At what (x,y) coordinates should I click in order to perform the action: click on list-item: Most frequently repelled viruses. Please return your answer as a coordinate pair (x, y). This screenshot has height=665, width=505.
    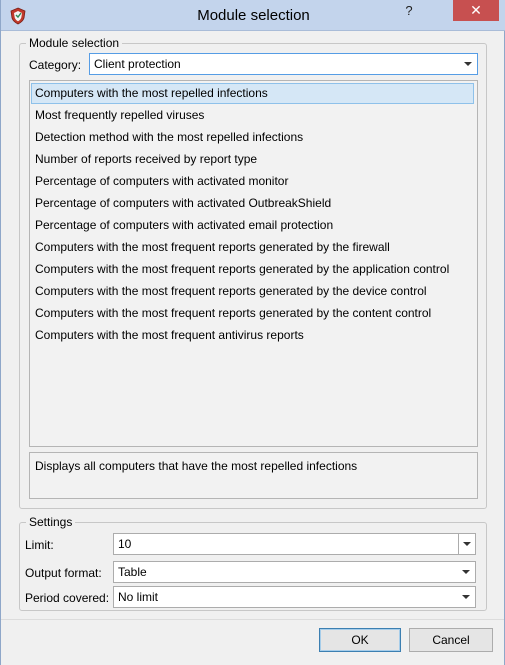
    Looking at the image, I should click on (252, 115).